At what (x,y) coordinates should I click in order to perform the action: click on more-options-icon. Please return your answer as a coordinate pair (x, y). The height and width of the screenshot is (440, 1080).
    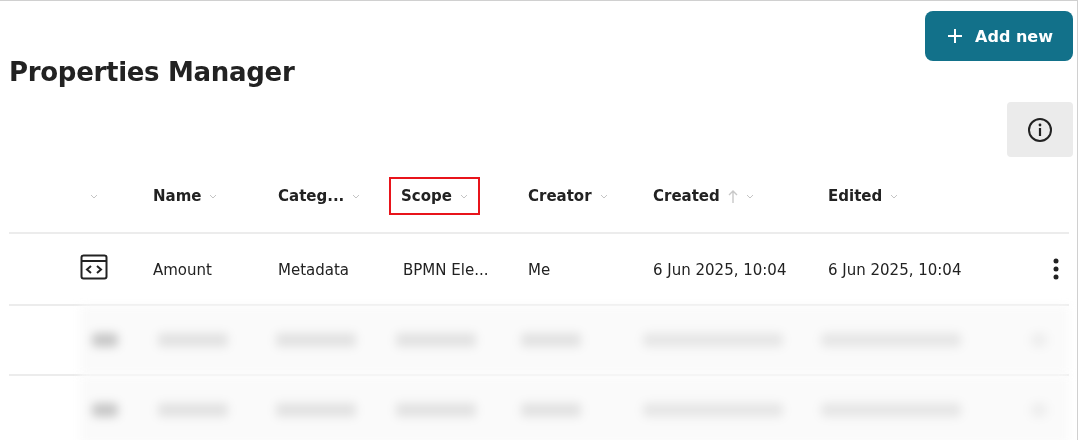
    Looking at the image, I should click on (1056, 269).